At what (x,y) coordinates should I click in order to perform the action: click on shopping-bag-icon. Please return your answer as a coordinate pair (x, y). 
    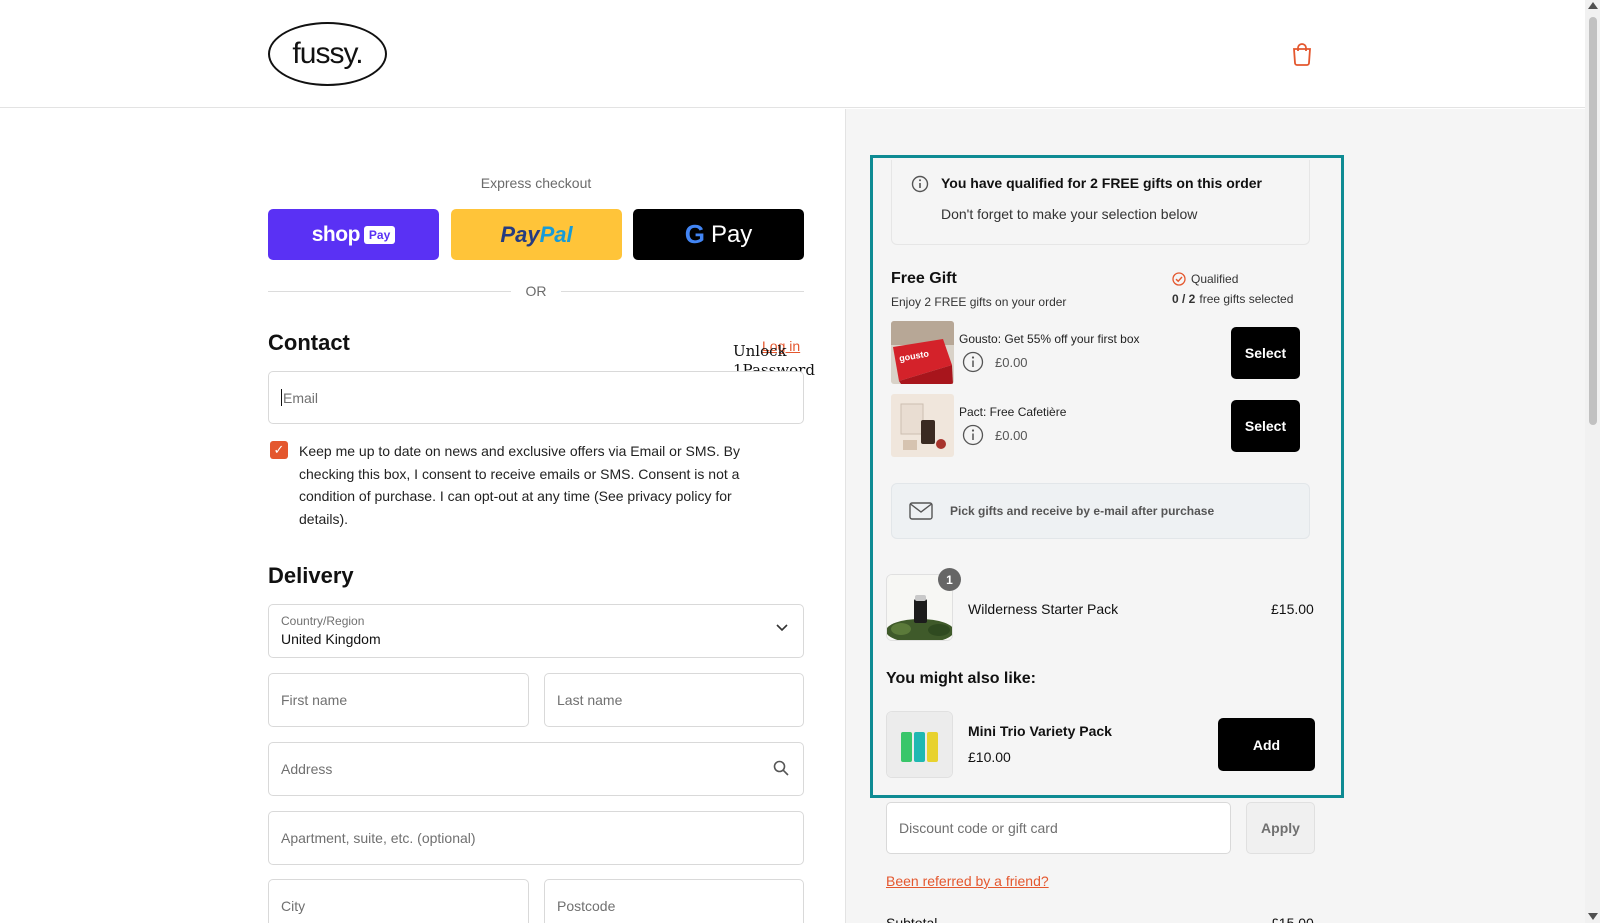
    Looking at the image, I should click on (1302, 54).